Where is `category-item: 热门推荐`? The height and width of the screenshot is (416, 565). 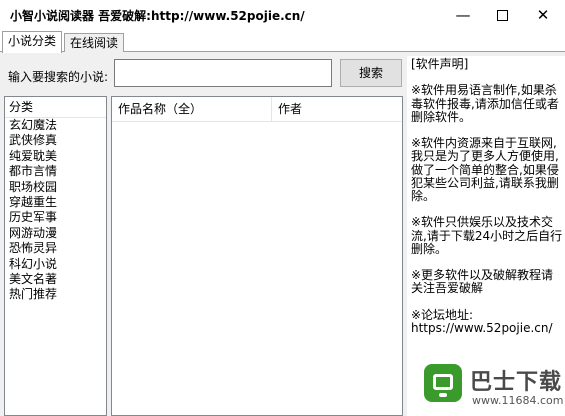
category-item: 热门推荐 is located at coordinates (55, 294).